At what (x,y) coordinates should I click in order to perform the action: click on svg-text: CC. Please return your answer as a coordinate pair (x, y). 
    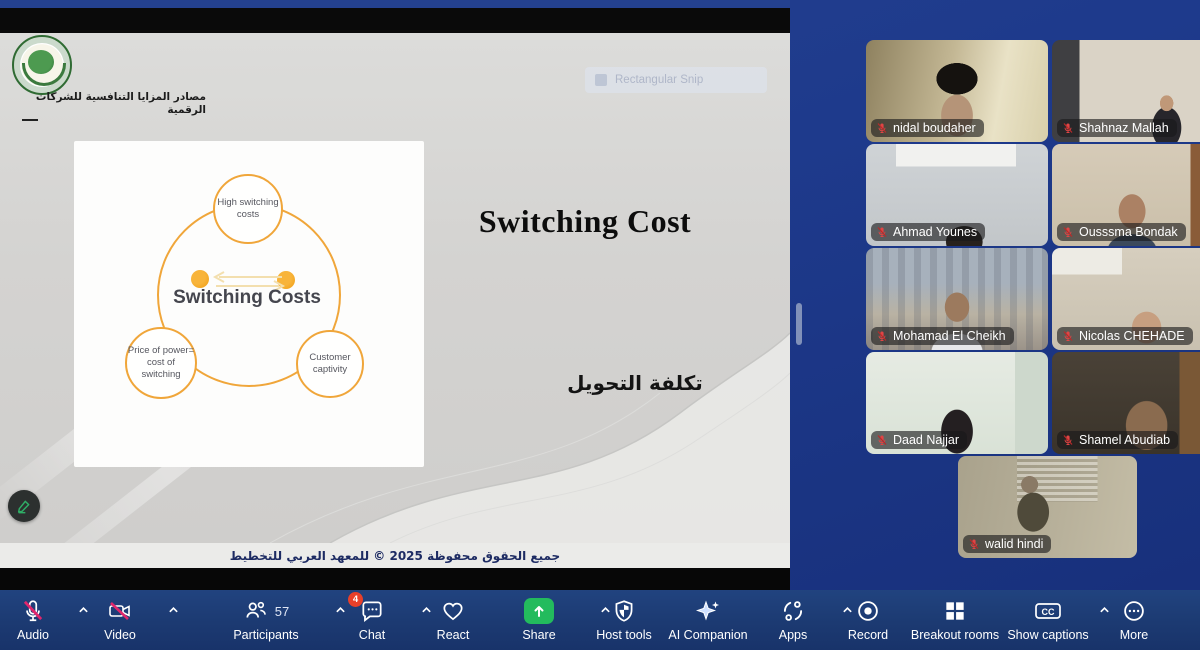
    Looking at the image, I should click on (1048, 612).